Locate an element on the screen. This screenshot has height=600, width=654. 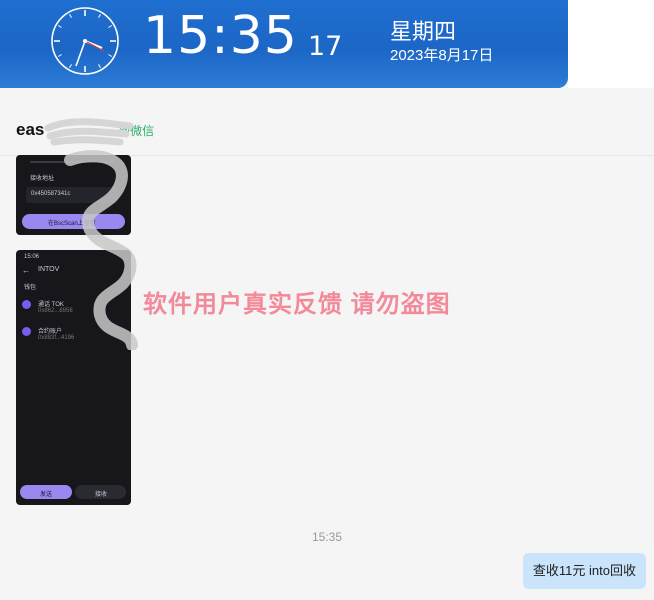
chat-header: eas @微信 is located at coordinates (327, 122).